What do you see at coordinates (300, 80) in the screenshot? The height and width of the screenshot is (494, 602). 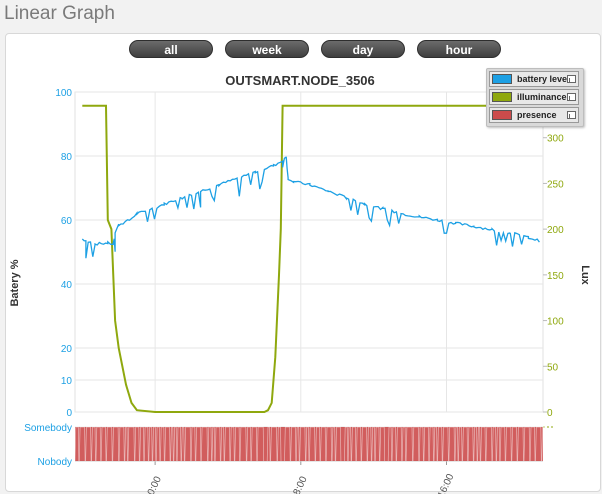 I see `chart-title: OUTSMART.NODE_3506` at bounding box center [300, 80].